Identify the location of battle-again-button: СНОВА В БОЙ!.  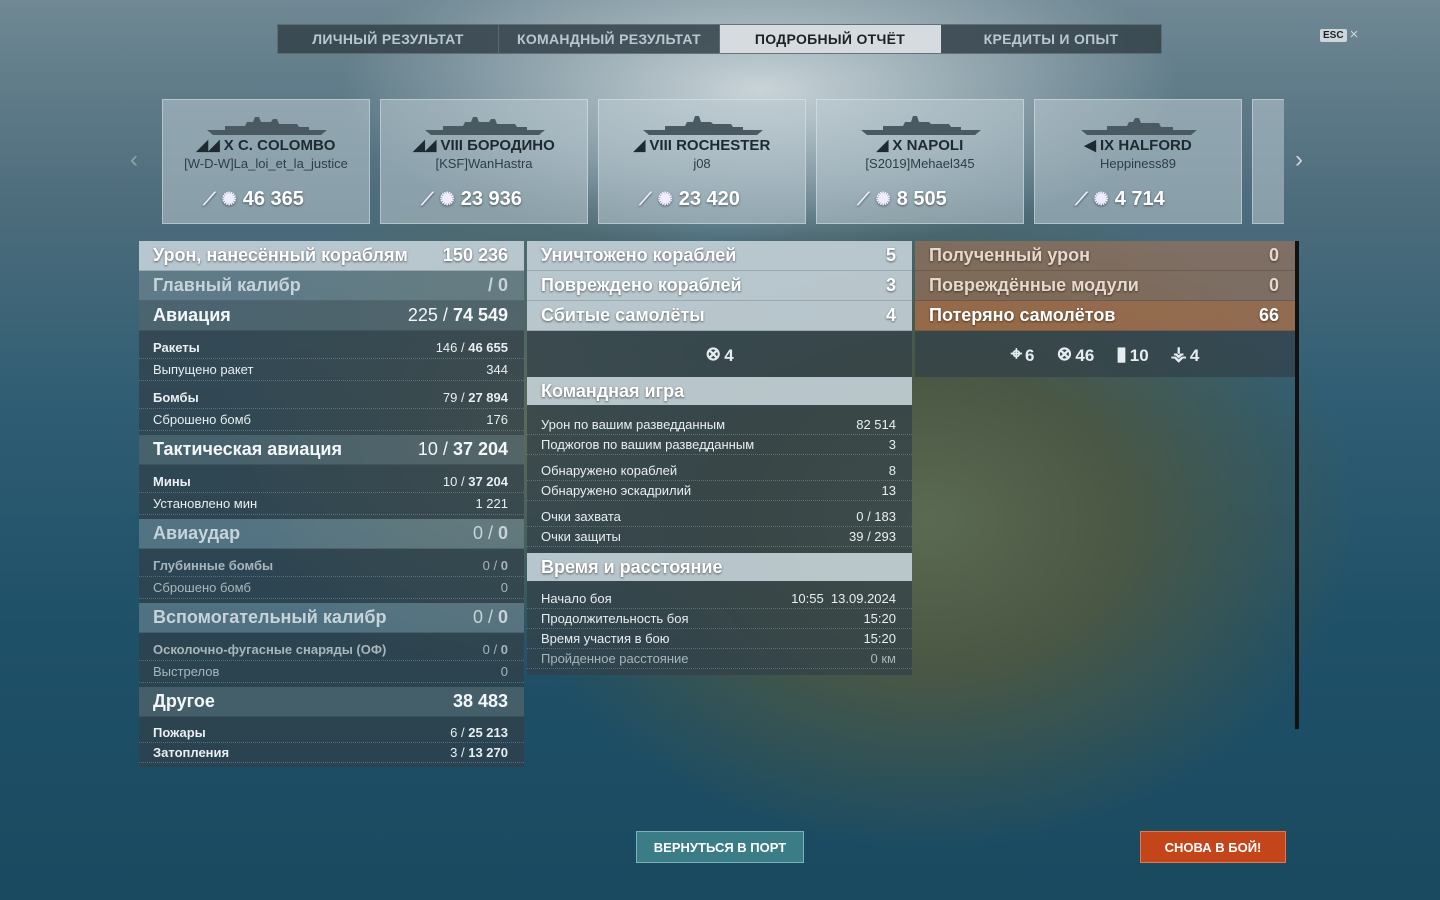
(1213, 847).